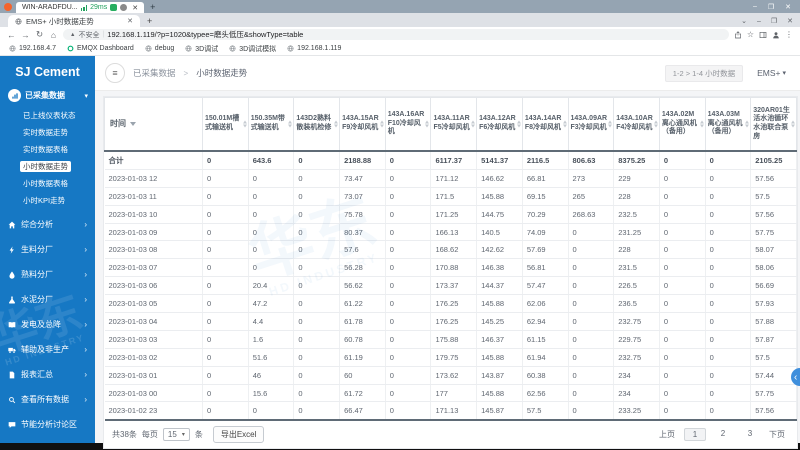  I want to click on column-header: 143A.09ARF3冷却风机, so click(591, 124).